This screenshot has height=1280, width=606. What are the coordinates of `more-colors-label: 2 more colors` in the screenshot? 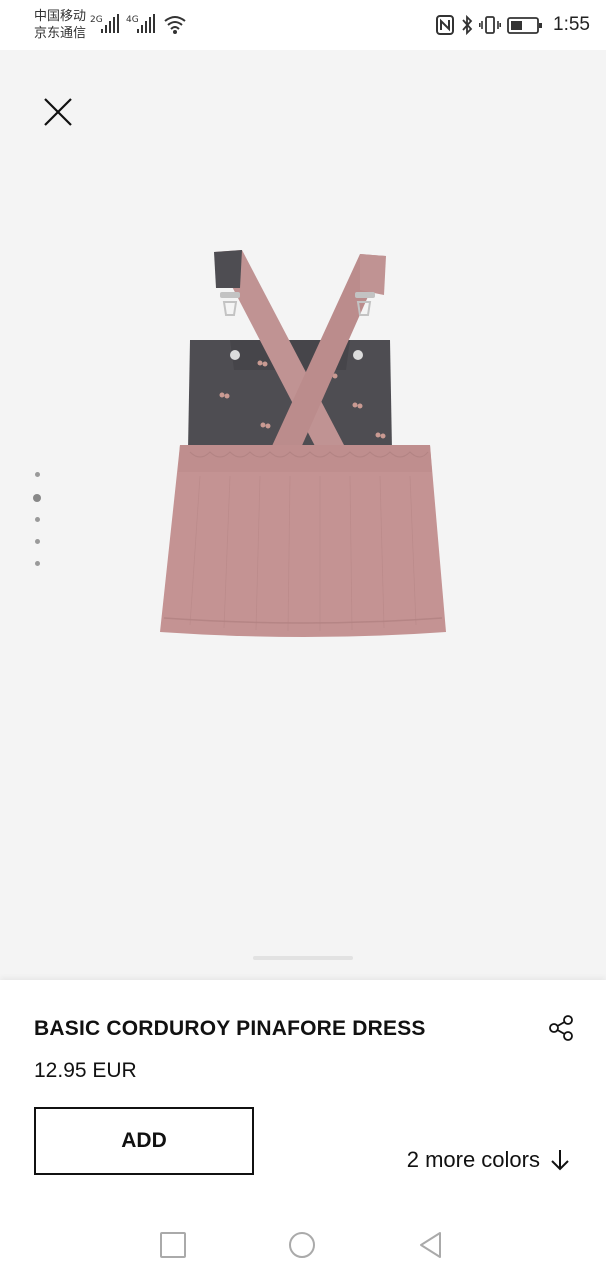 It's located at (473, 1159).